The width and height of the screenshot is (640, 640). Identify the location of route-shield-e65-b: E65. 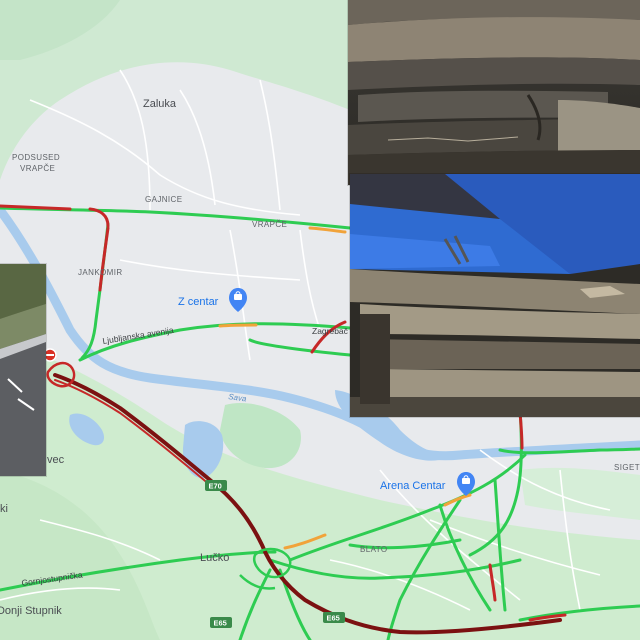
(334, 617).